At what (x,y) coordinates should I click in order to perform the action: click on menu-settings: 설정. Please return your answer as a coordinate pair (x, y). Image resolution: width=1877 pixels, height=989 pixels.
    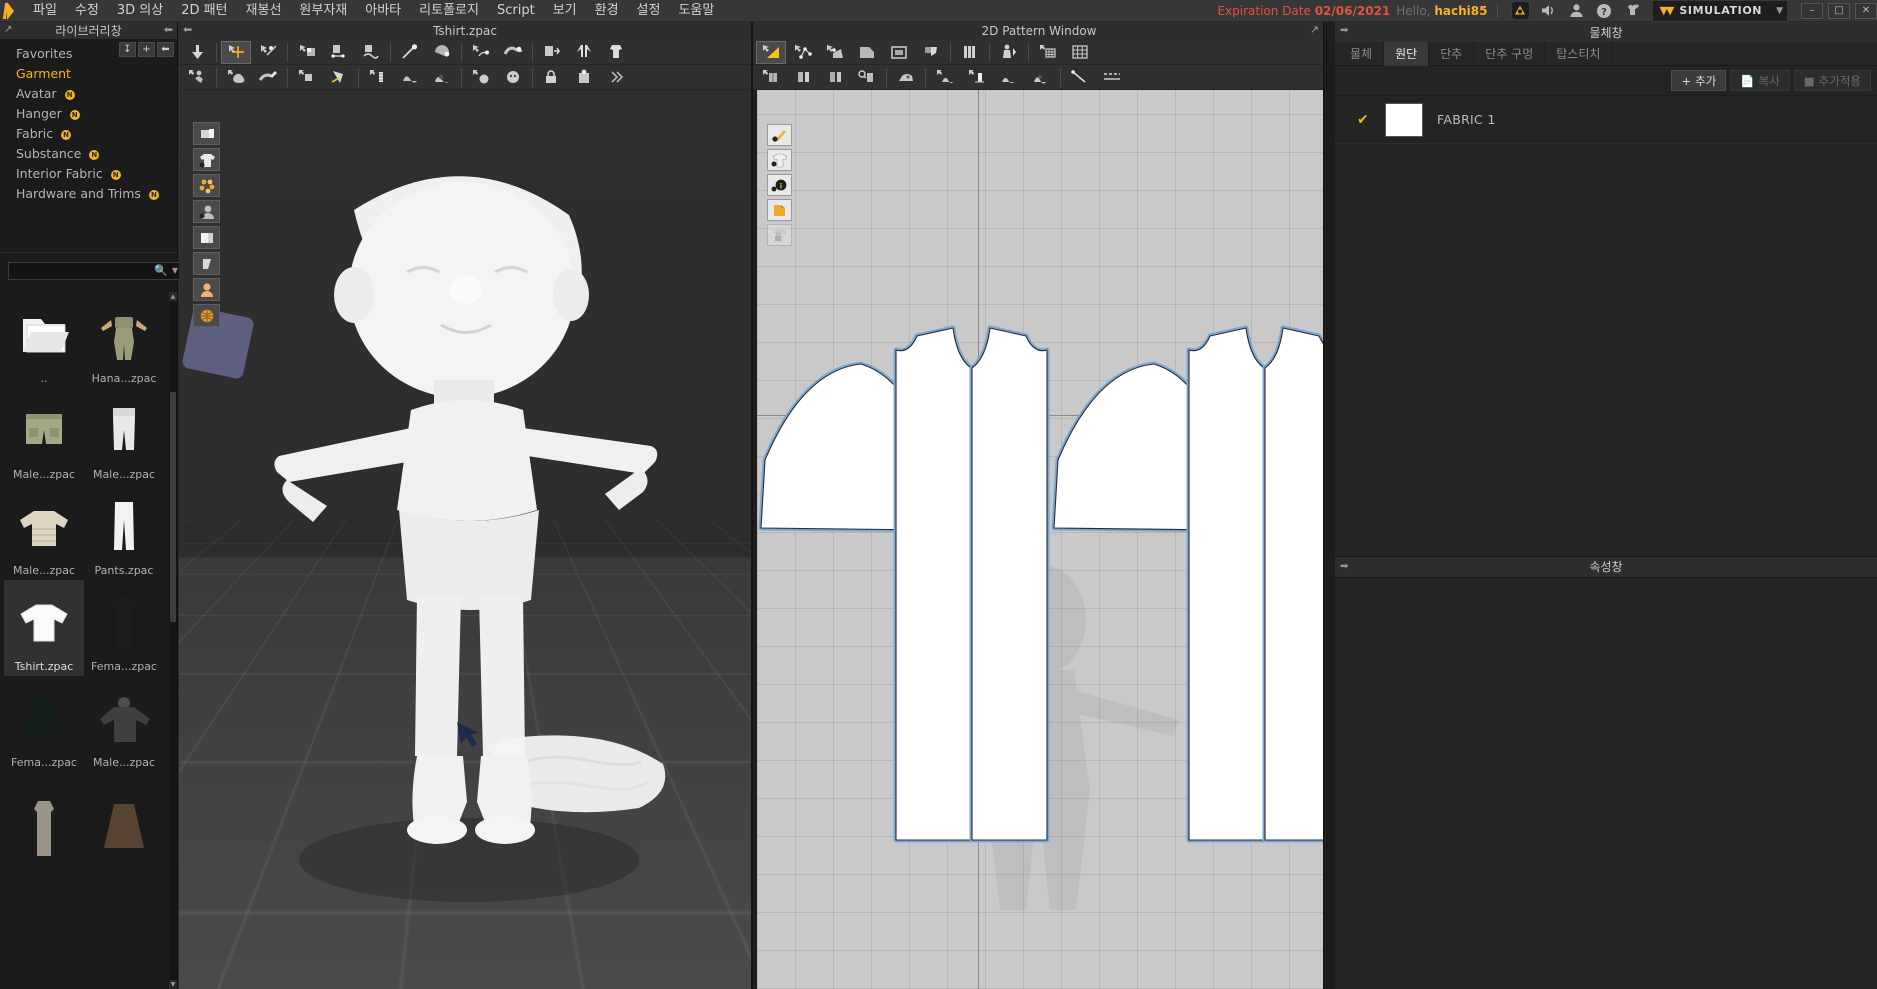
    Looking at the image, I should click on (649, 11).